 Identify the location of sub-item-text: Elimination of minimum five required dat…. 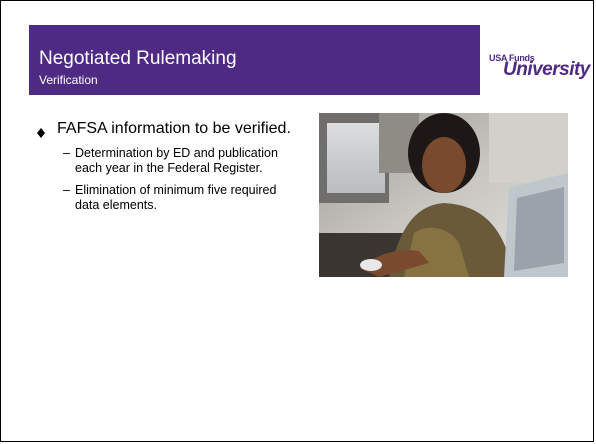
(176, 197).